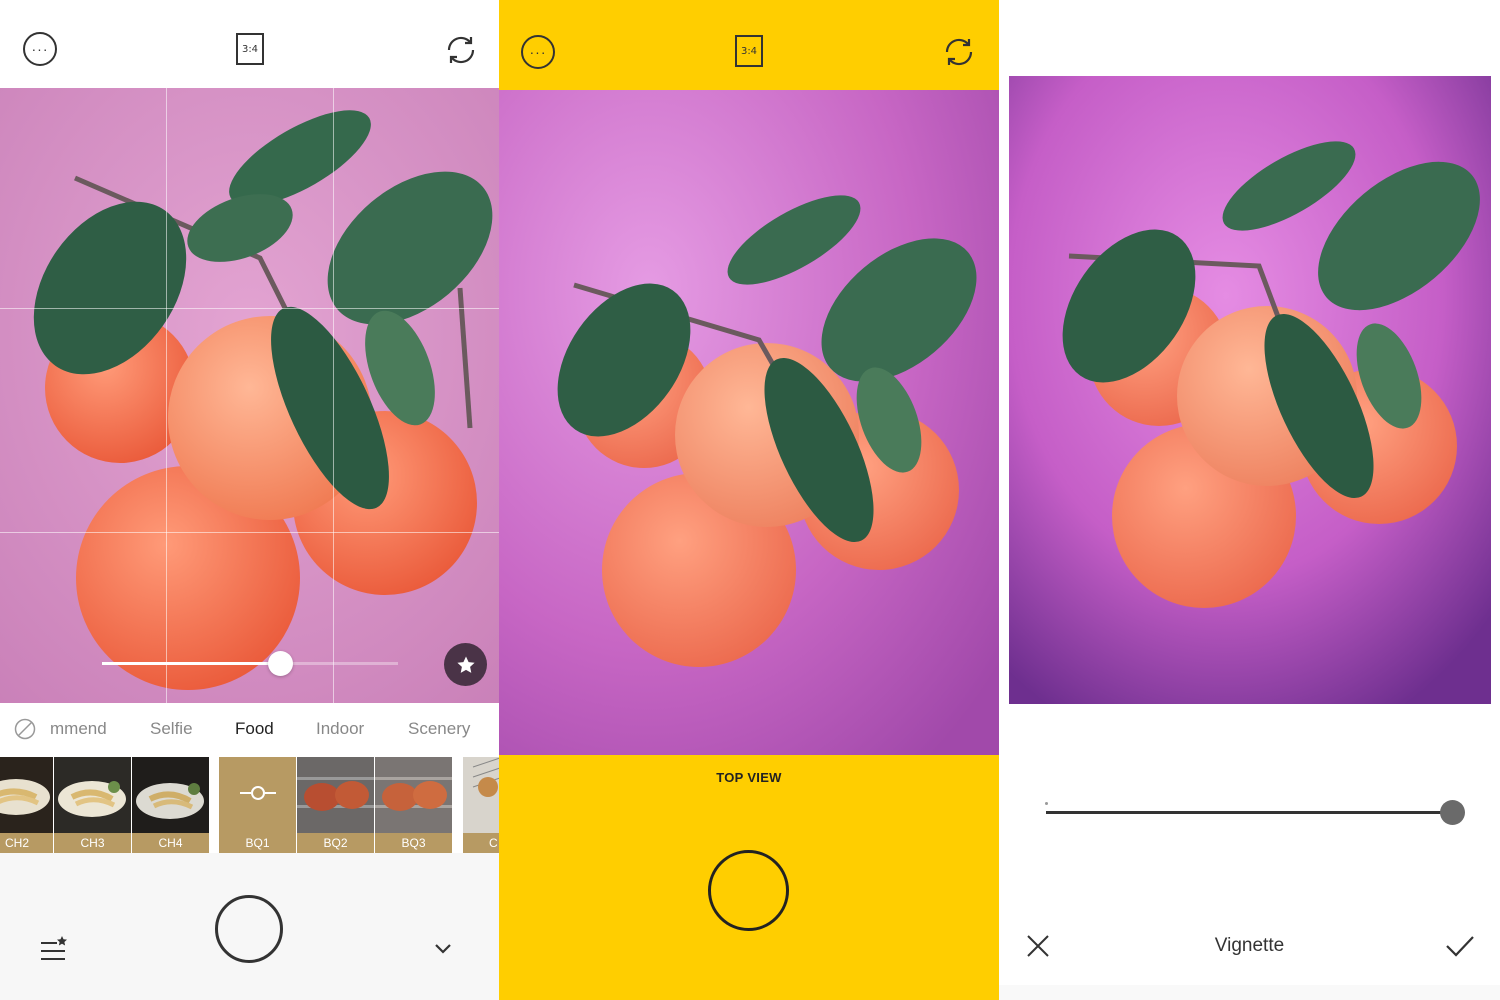  What do you see at coordinates (191, 663) in the screenshot?
I see `slider-fill` at bounding box center [191, 663].